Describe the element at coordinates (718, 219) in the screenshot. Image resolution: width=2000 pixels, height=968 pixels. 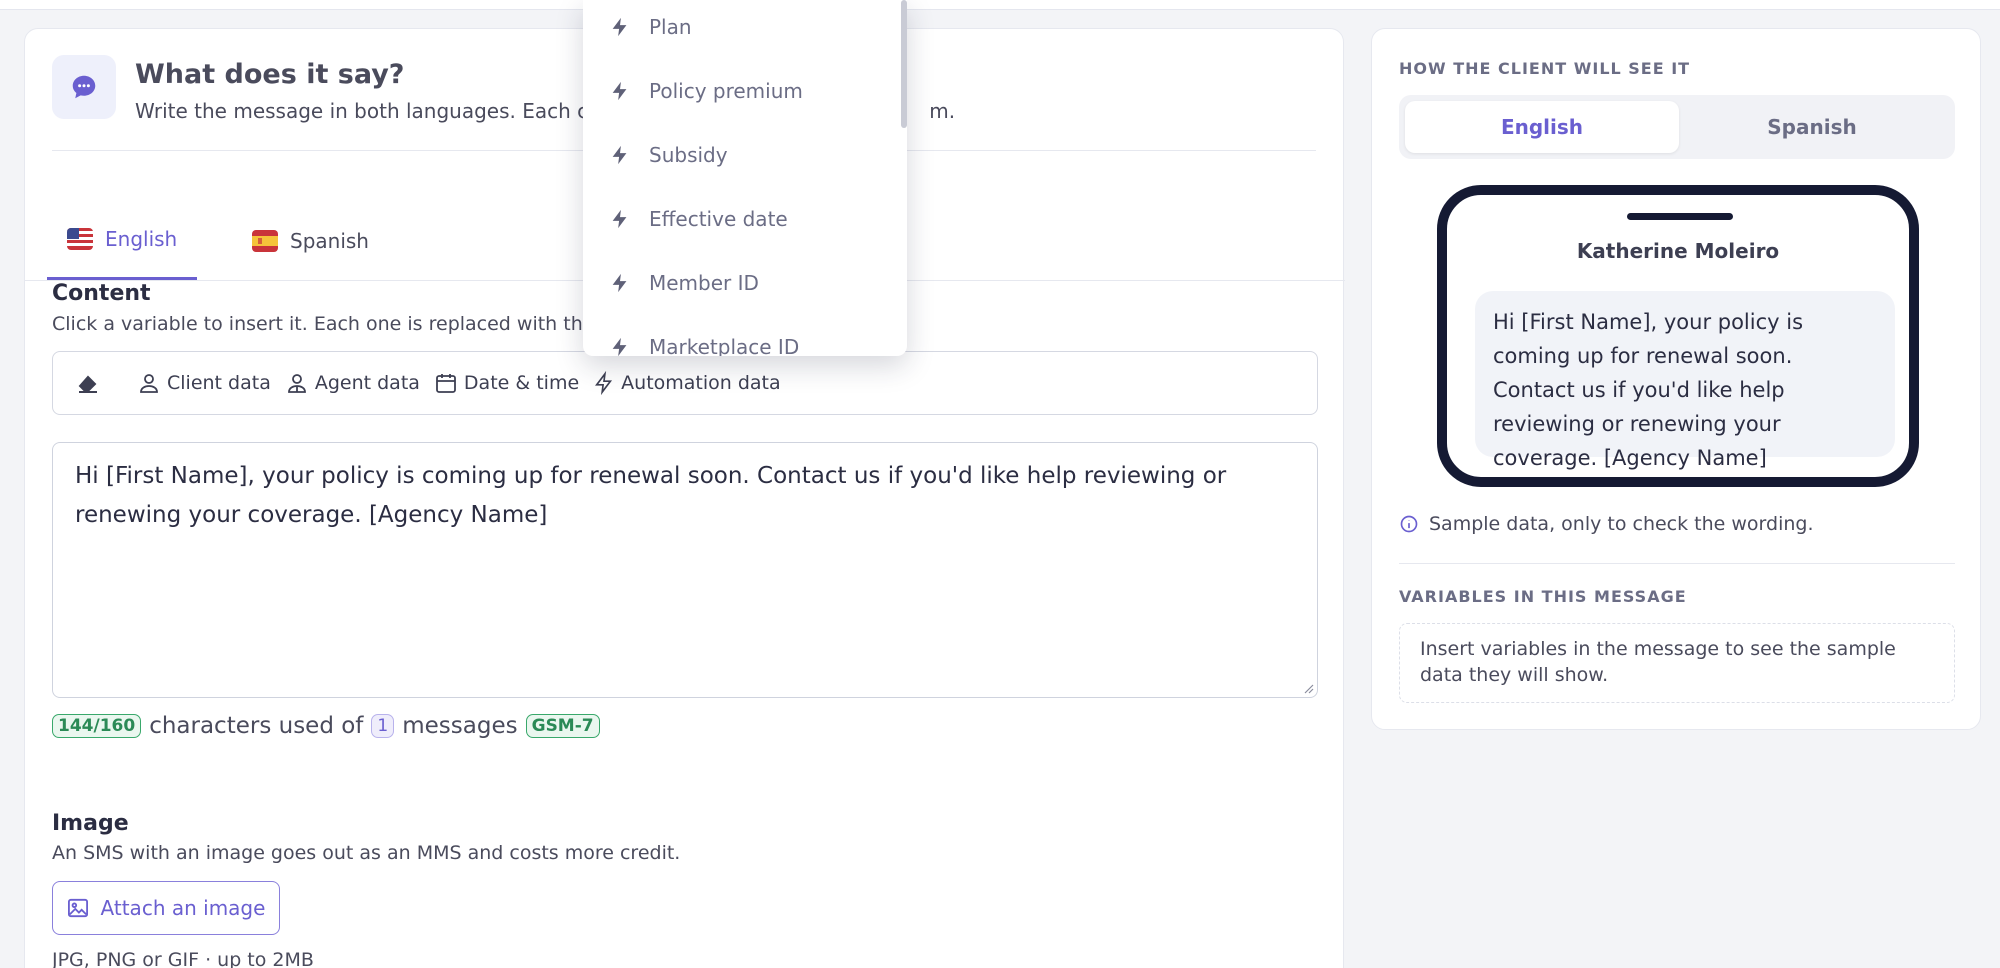
I see `dropdown-item-label: Effective date` at that location.